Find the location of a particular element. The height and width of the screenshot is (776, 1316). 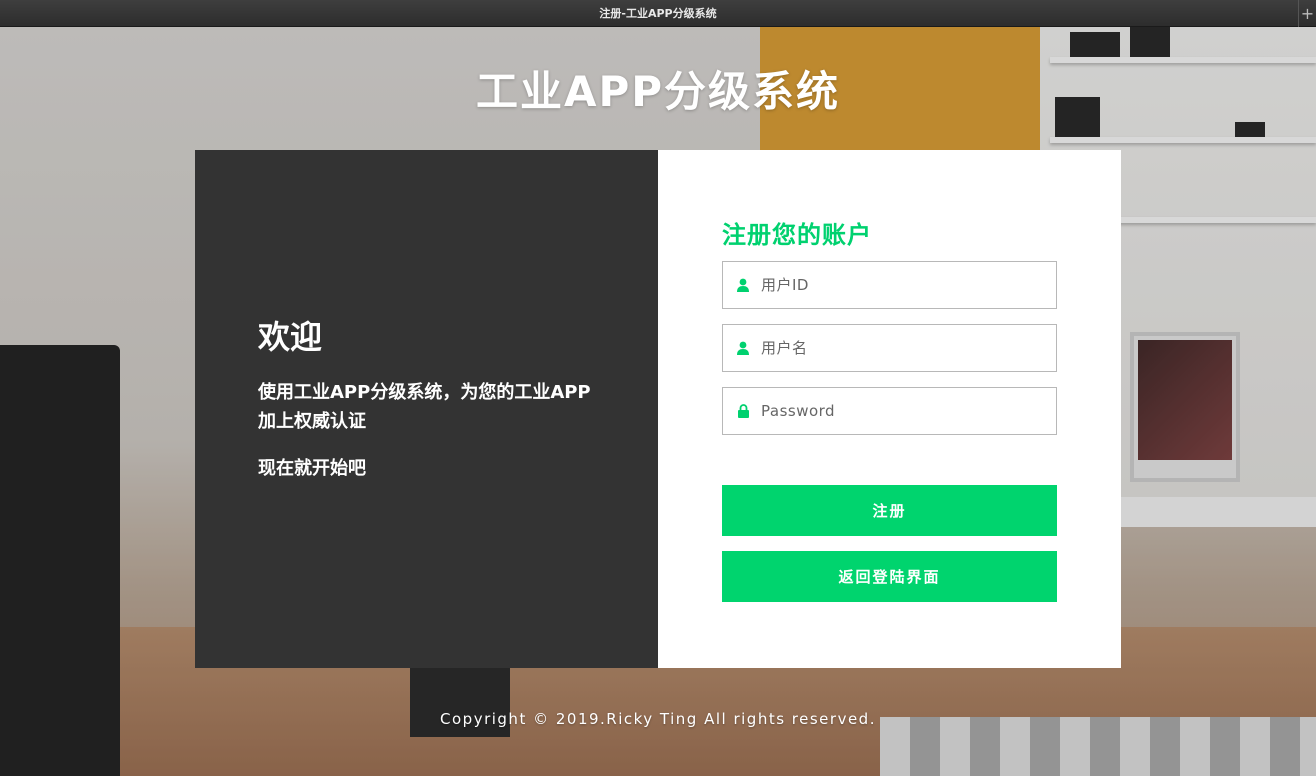

window-title: 注册-工业APP分级系统 is located at coordinates (658, 13).